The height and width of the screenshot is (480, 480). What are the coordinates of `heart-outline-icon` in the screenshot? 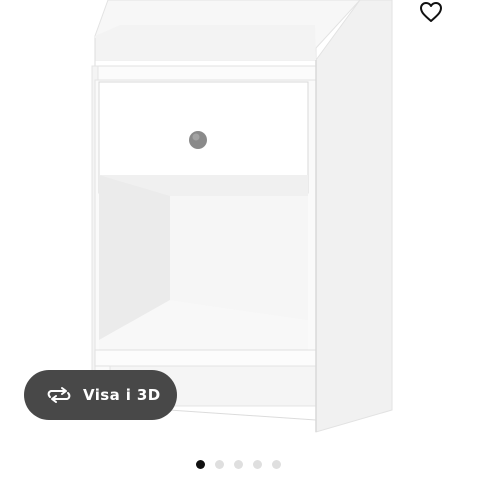 It's located at (431, 14).